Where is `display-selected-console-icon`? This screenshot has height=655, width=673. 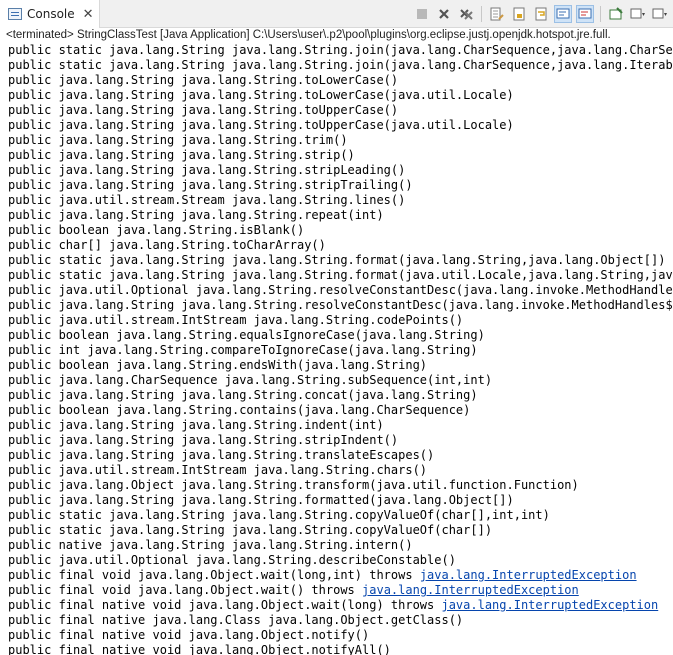 display-selected-console-icon is located at coordinates (638, 14).